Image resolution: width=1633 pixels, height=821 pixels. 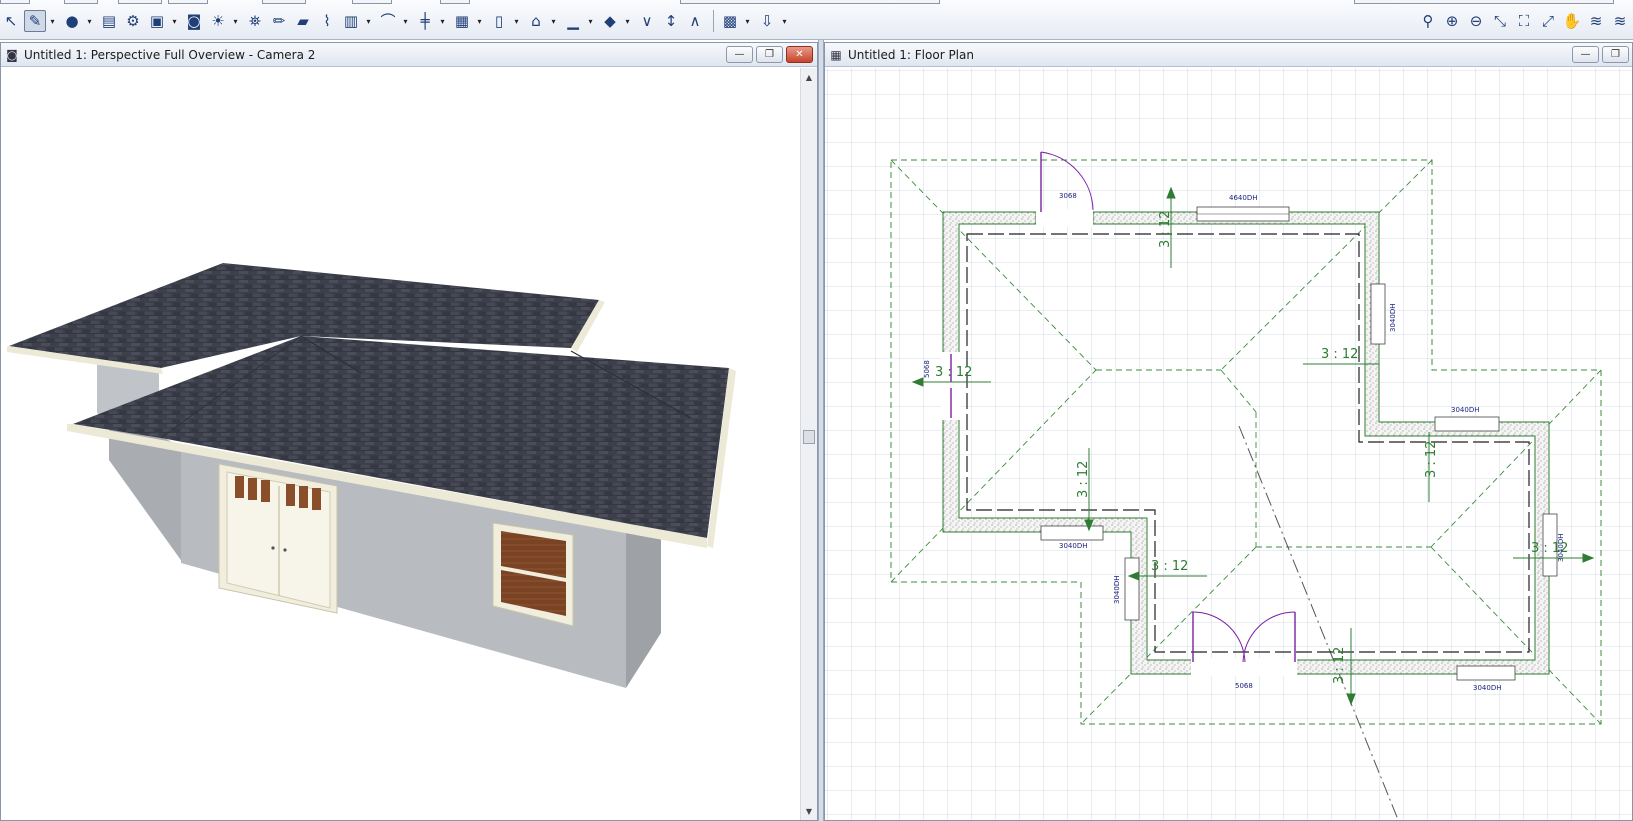 I want to click on toolbar-right-group: ⚲ ⊕ ⊖ ⤡ ⛶ ⤢ ✋ ≋ ≋, so click(x=1525, y=21).